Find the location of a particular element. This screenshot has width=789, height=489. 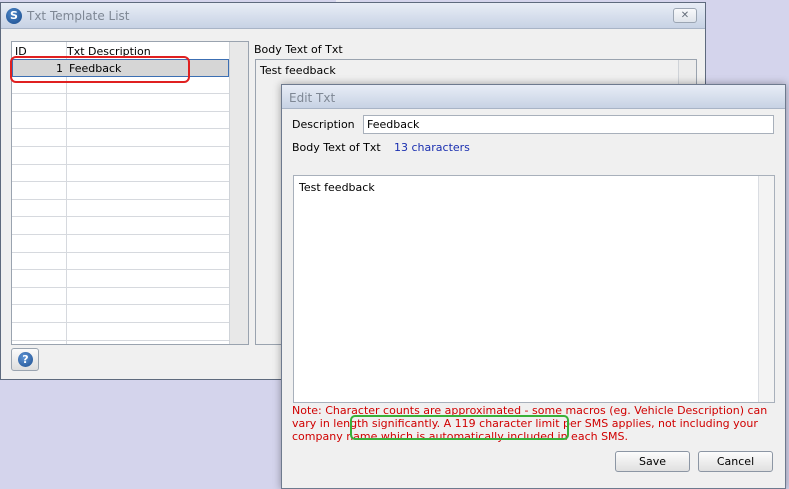

cancel-button: Cancel is located at coordinates (735, 461).